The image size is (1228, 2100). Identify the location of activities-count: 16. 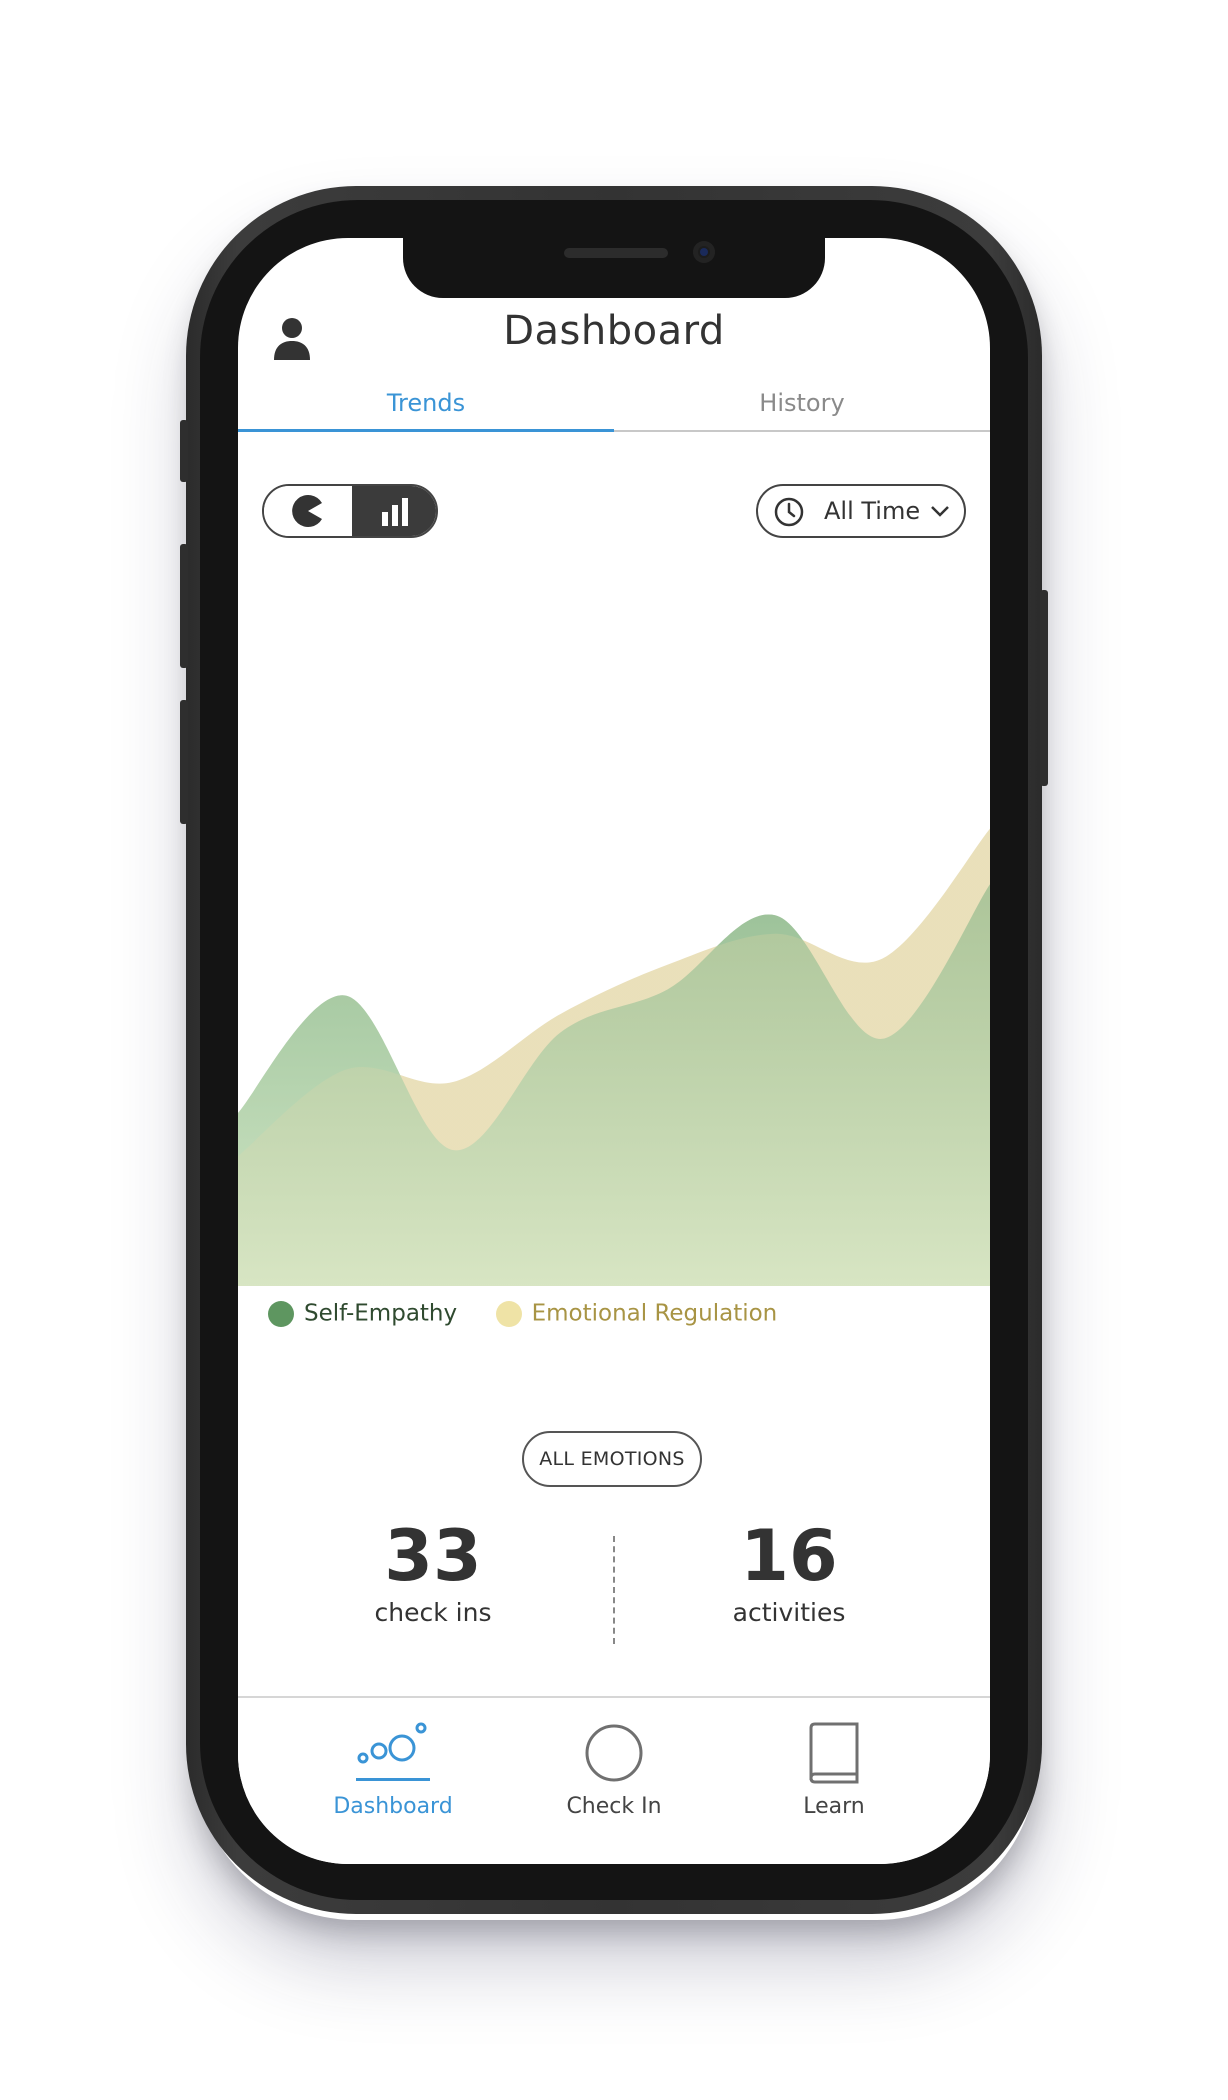
(789, 1556).